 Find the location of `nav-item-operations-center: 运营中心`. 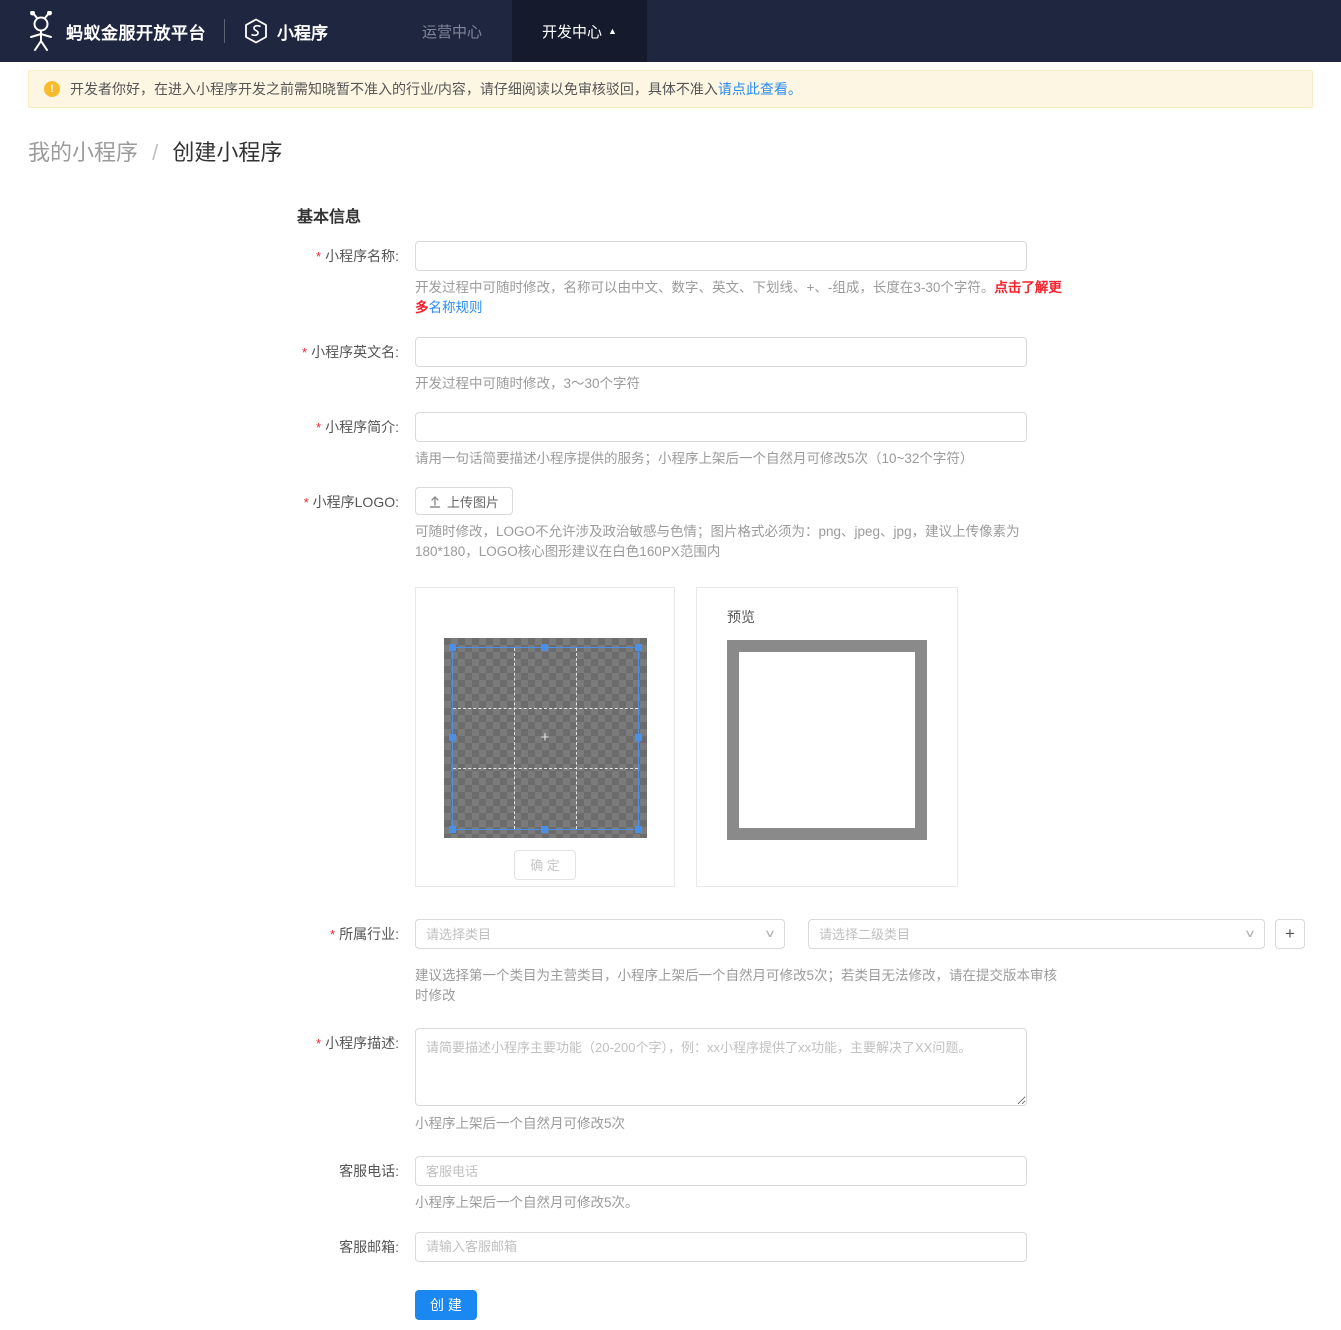

nav-item-operations-center: 运营中心 is located at coordinates (452, 31).